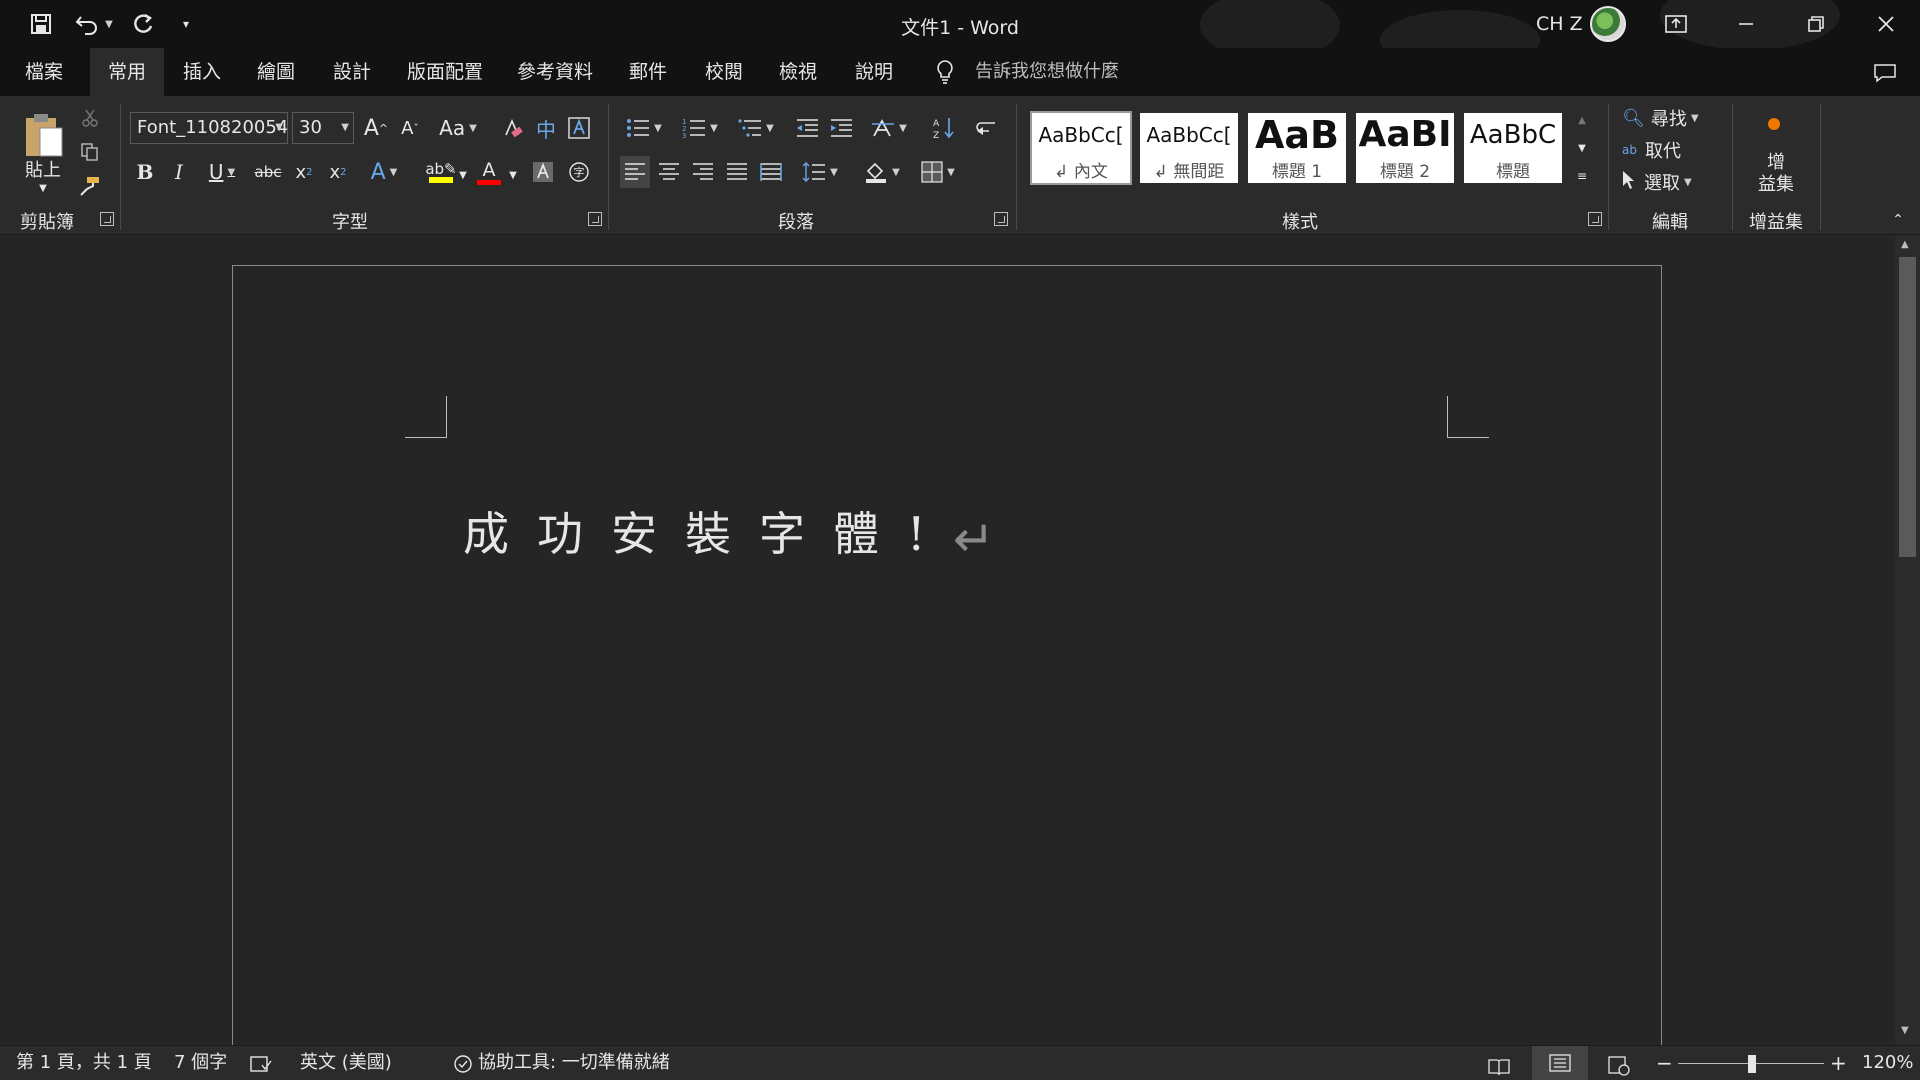 This screenshot has height=1080, width=1920. I want to click on ribbon-display-options-icon, so click(1676, 24).